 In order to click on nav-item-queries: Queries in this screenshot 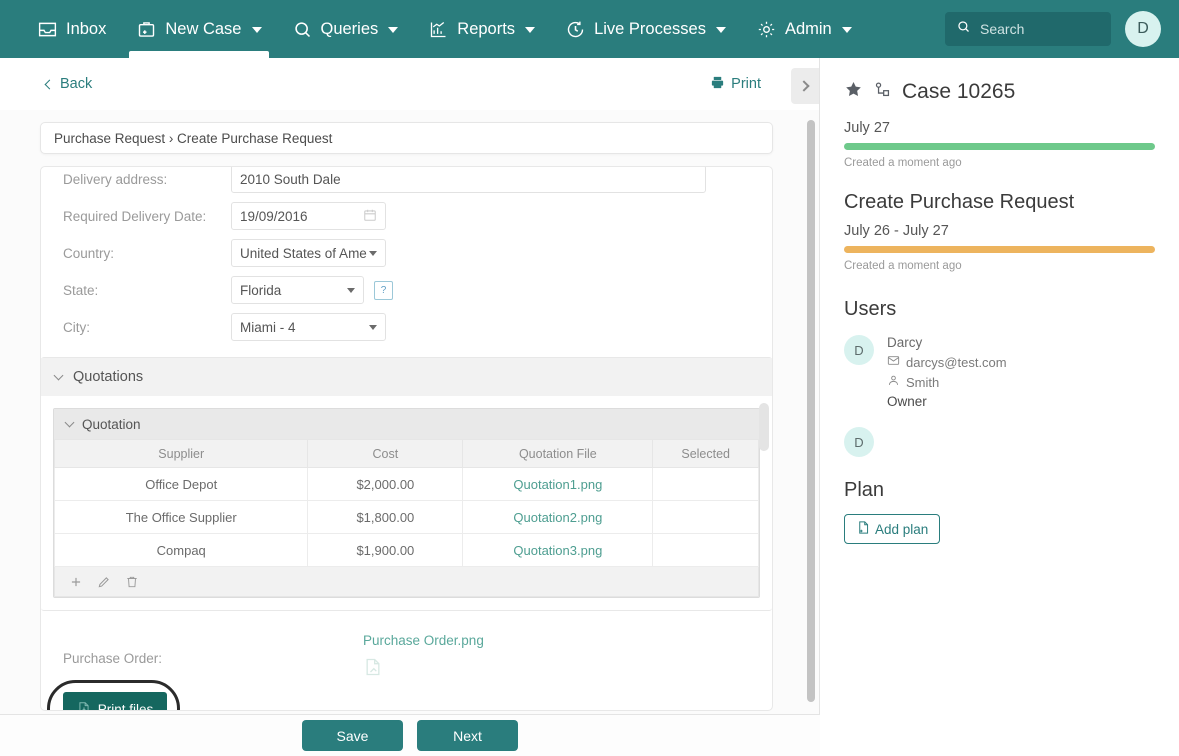, I will do `click(345, 29)`.